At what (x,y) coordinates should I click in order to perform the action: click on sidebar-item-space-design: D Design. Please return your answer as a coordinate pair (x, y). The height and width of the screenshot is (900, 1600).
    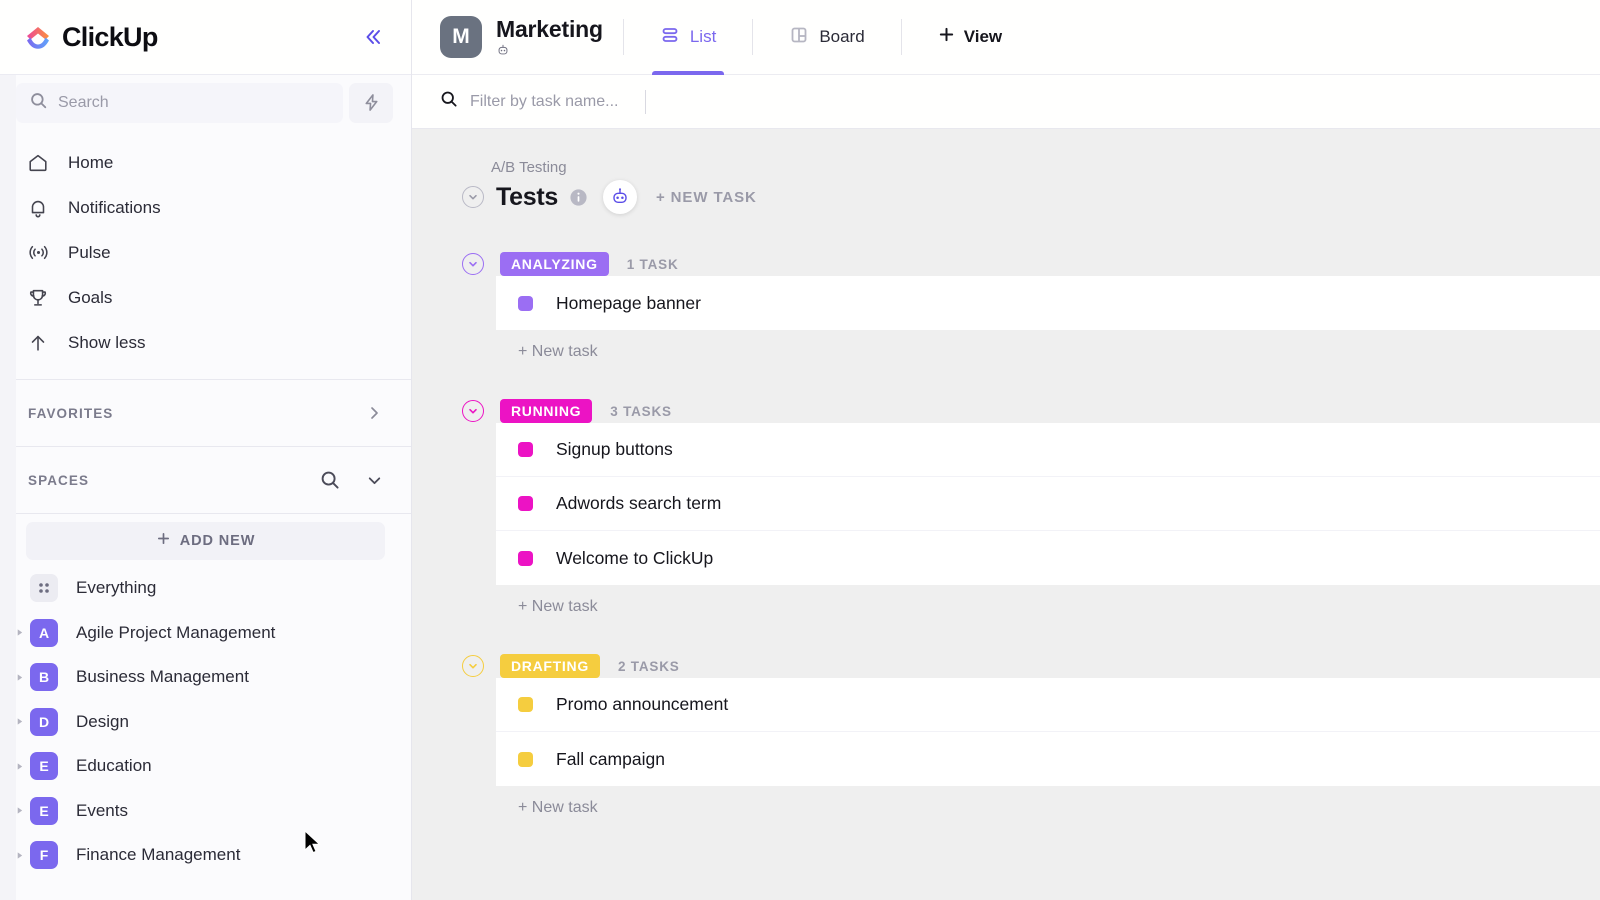
    Looking at the image, I should click on (205, 722).